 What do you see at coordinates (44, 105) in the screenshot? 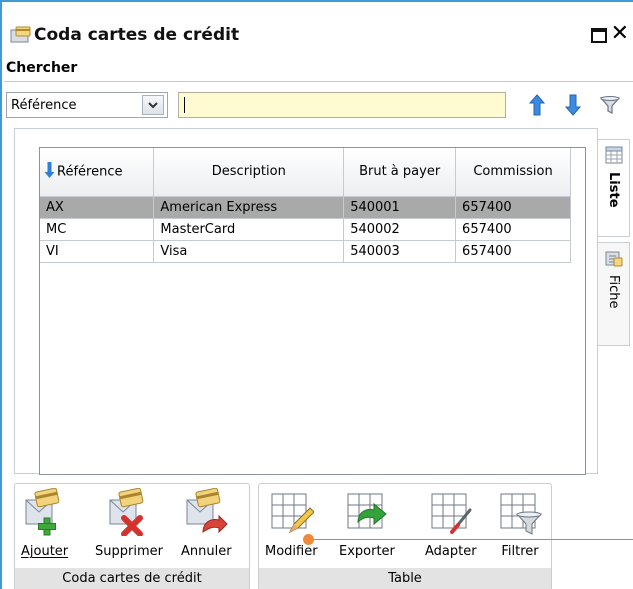
I see `search-field-value: Référence` at bounding box center [44, 105].